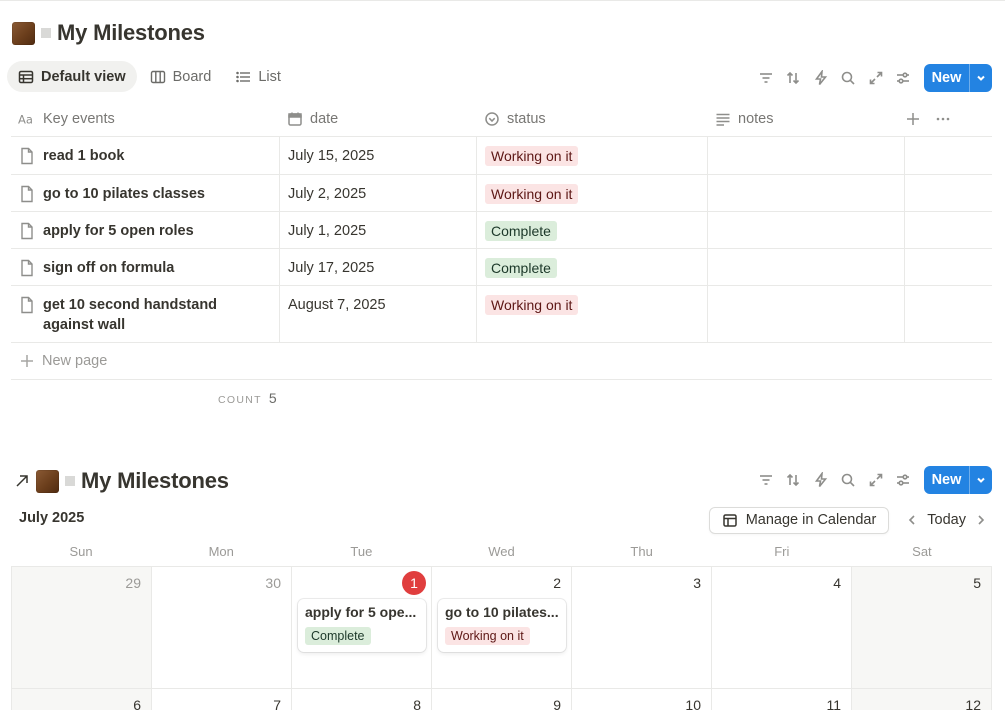 This screenshot has height=710, width=1005. What do you see at coordinates (378, 155) in the screenshot?
I see `cell-date: July 15, 2025` at bounding box center [378, 155].